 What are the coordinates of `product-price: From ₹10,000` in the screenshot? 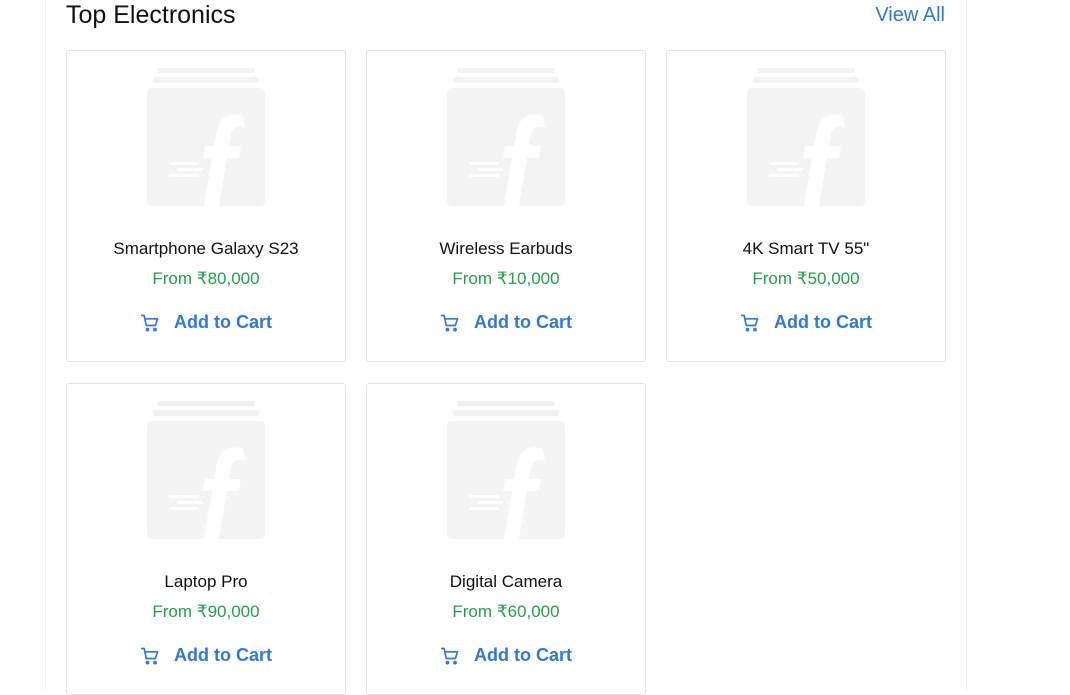 It's located at (506, 278).